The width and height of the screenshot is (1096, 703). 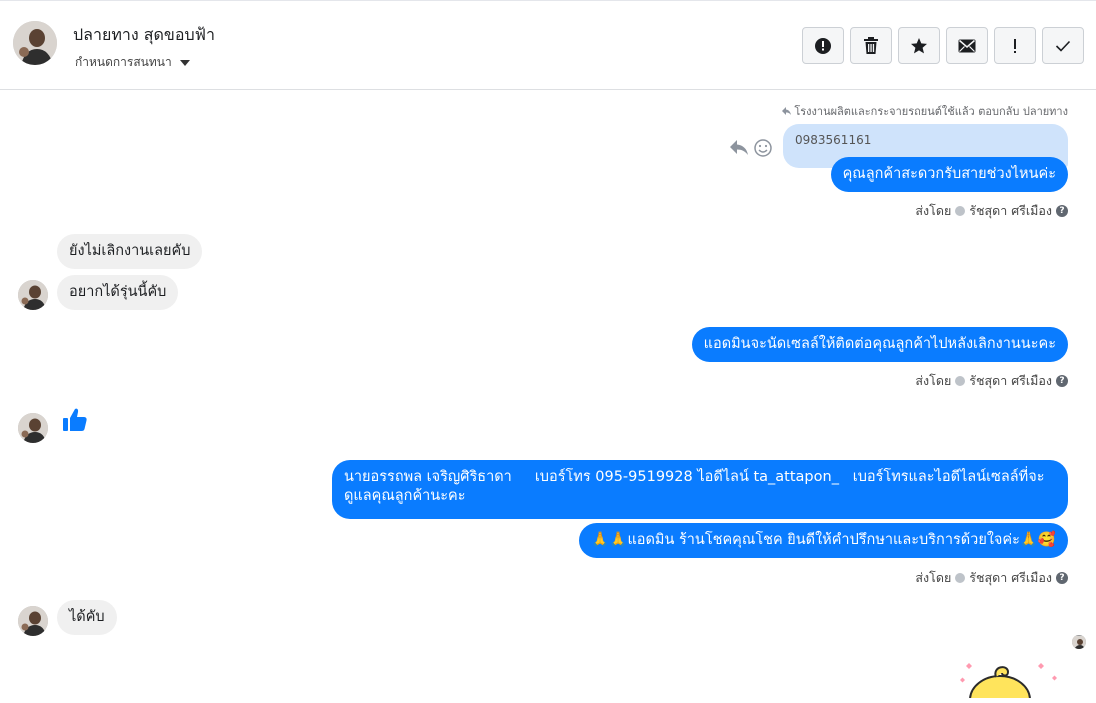 I want to click on alert-circle-icon, so click(x=823, y=45).